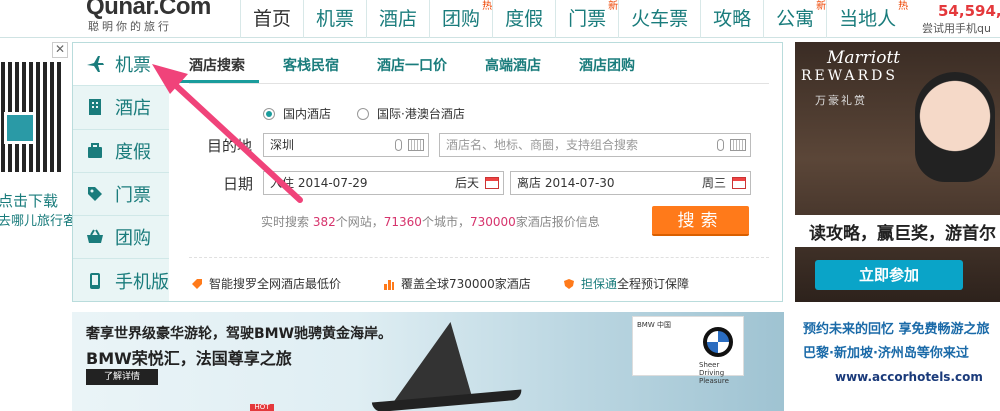 The image size is (1000, 411). Describe the element at coordinates (271, 19) in the screenshot. I see `nav-item-home: 首页` at that location.